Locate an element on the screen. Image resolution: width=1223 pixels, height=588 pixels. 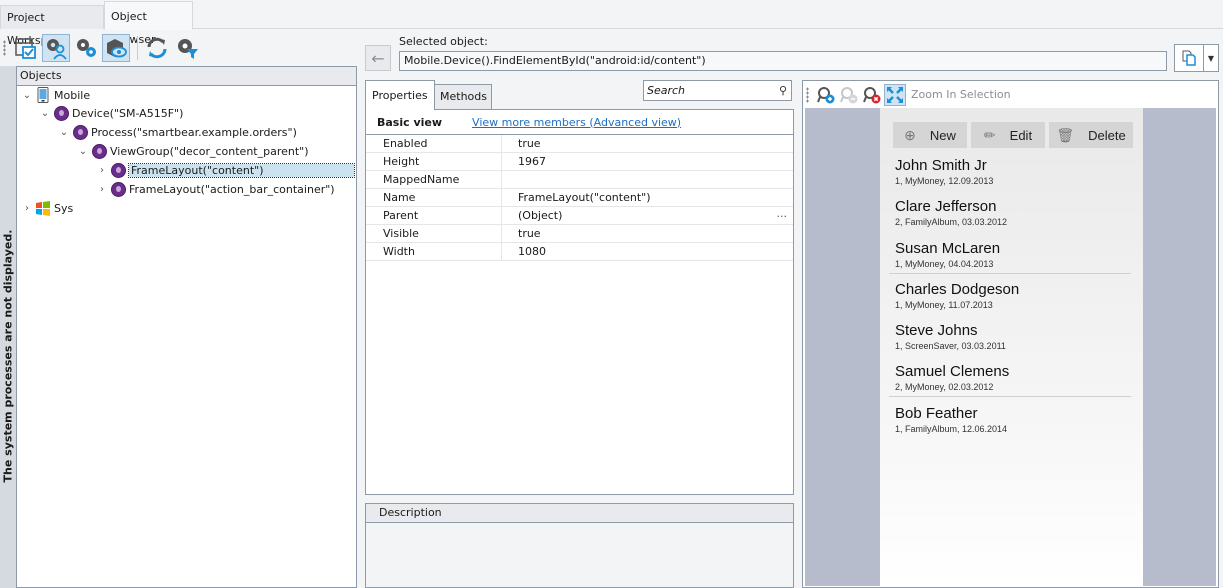
show-window-checkbox-button is located at coordinates (26, 48).